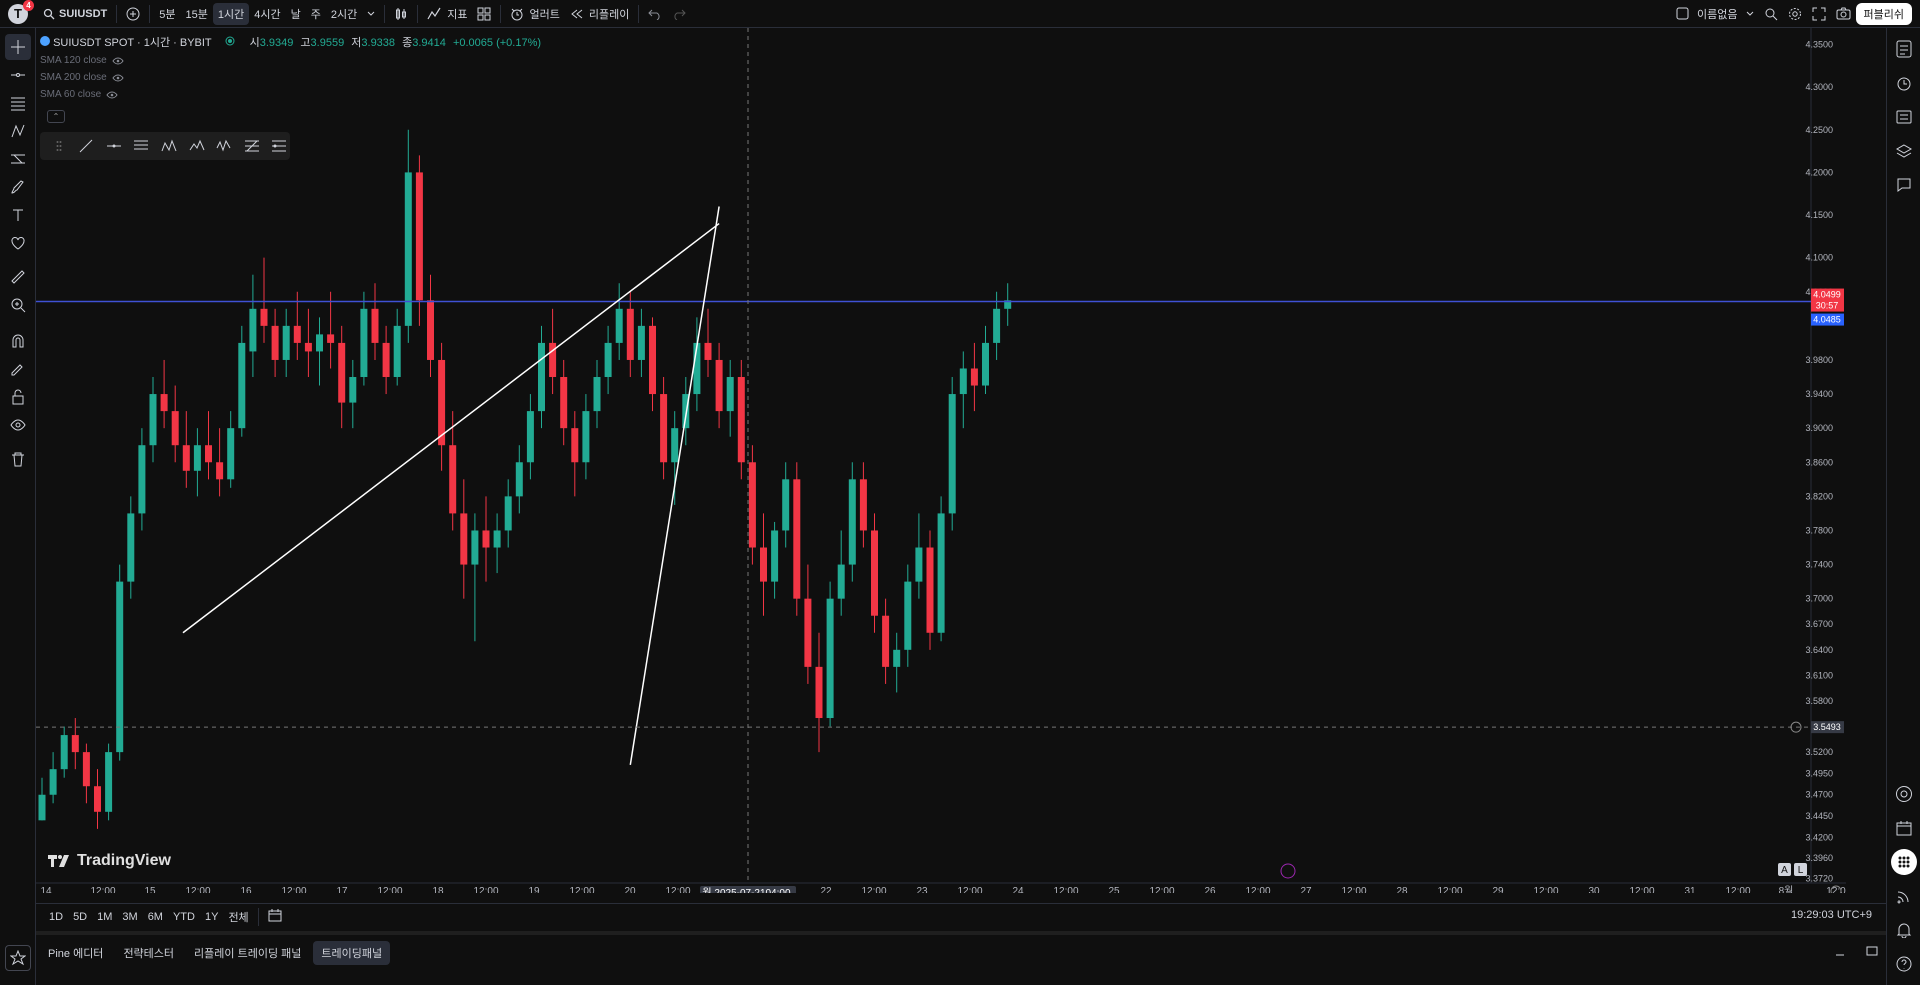  What do you see at coordinates (18, 369) in the screenshot?
I see `stay-in-drawing-tool` at bounding box center [18, 369].